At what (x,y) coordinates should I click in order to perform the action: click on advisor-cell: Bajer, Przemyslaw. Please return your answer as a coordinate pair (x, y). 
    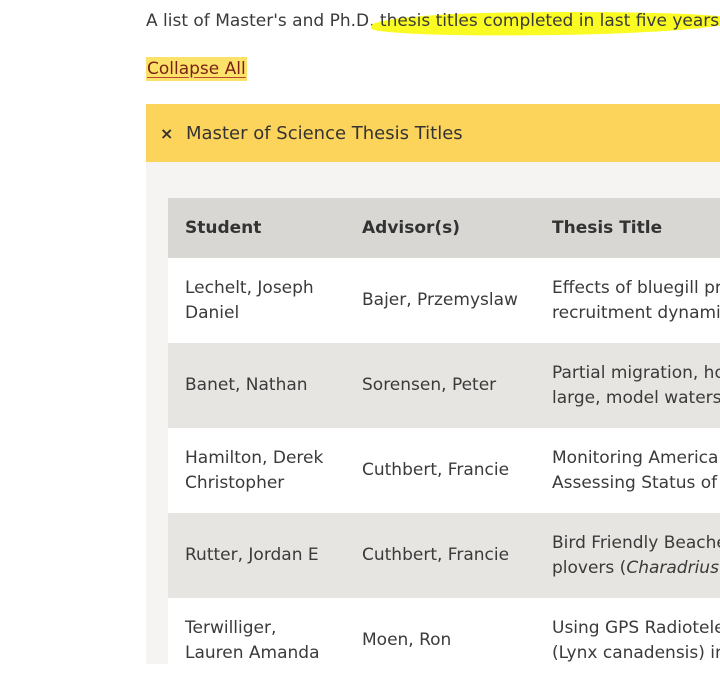
    Looking at the image, I should click on (440, 300).